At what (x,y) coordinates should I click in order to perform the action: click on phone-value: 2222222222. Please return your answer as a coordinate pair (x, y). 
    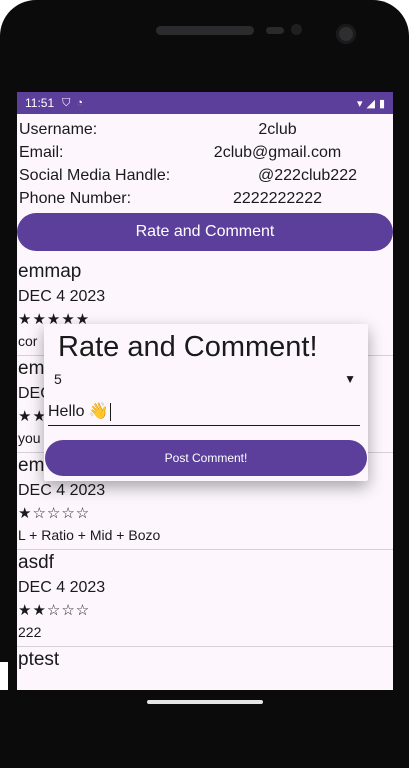
    Looking at the image, I should click on (277, 198).